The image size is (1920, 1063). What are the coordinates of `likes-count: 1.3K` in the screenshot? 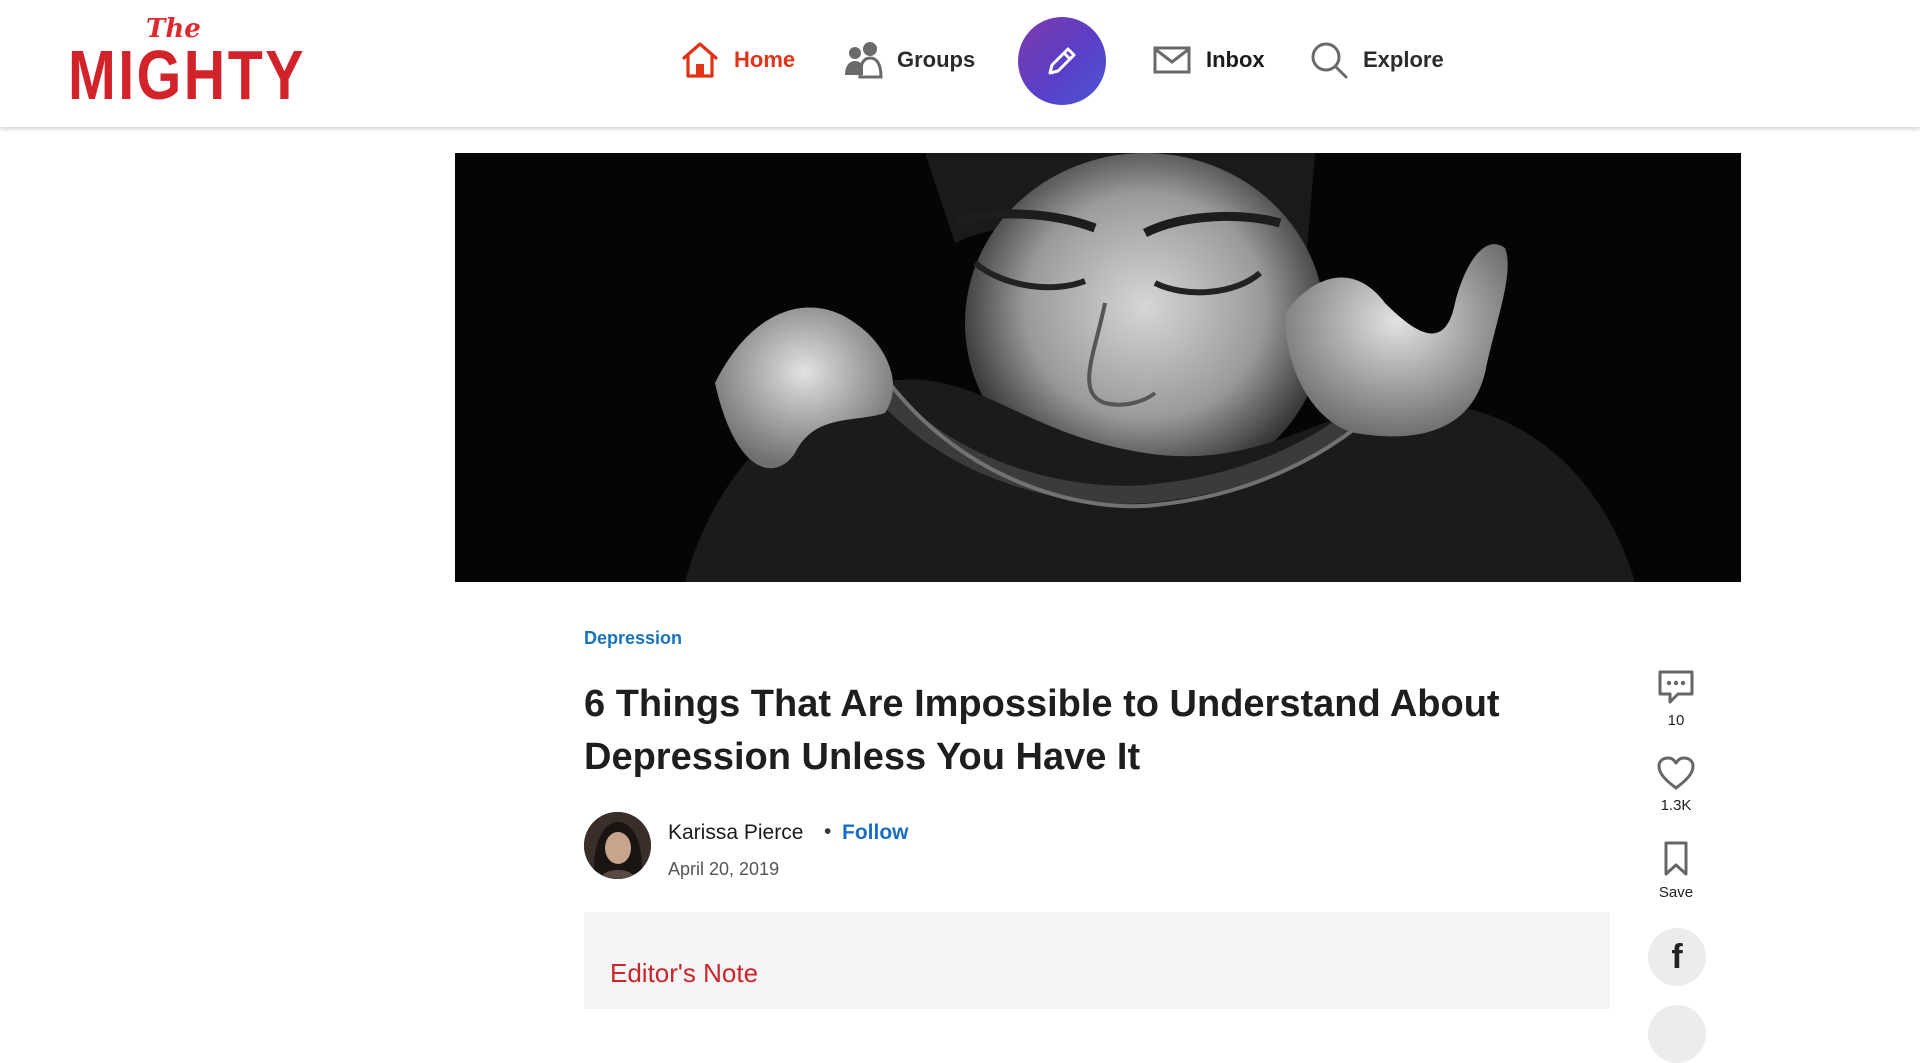 It's located at (1676, 805).